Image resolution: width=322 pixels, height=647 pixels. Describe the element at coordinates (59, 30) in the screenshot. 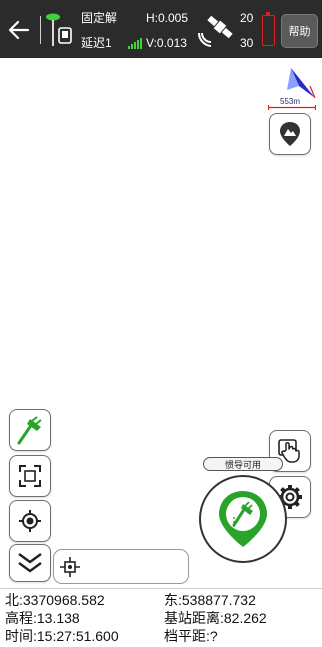

I see `gnss-rover-icon` at that location.